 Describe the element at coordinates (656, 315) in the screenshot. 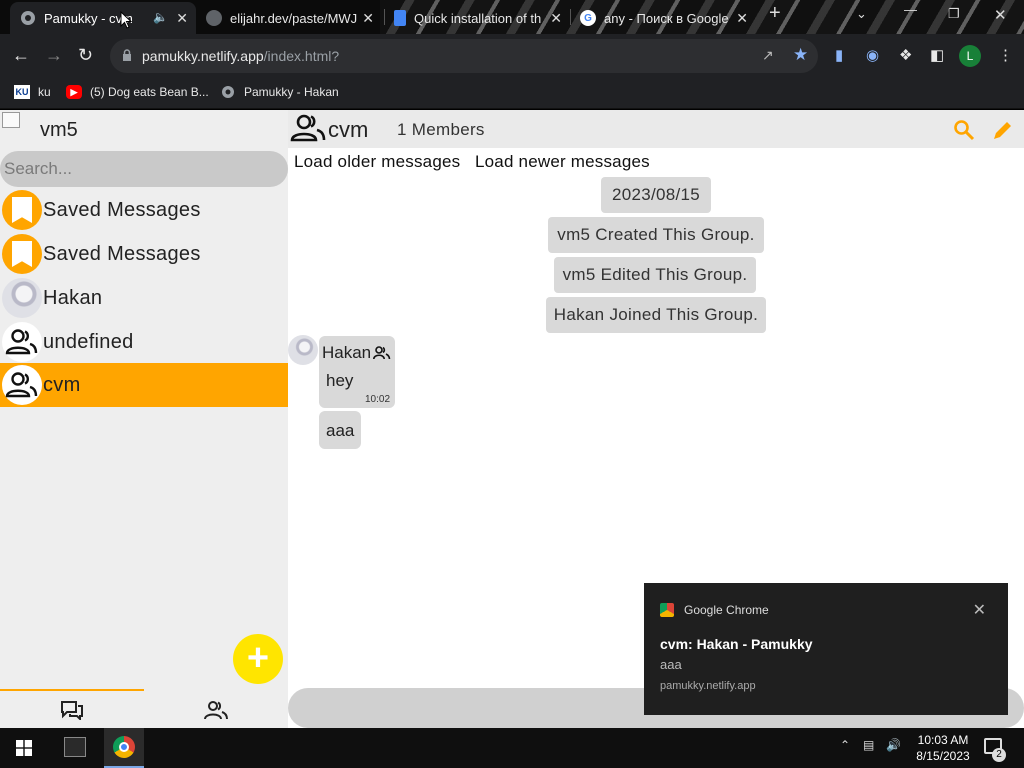

I see `system-message: Hakan Joined This Group.` at that location.